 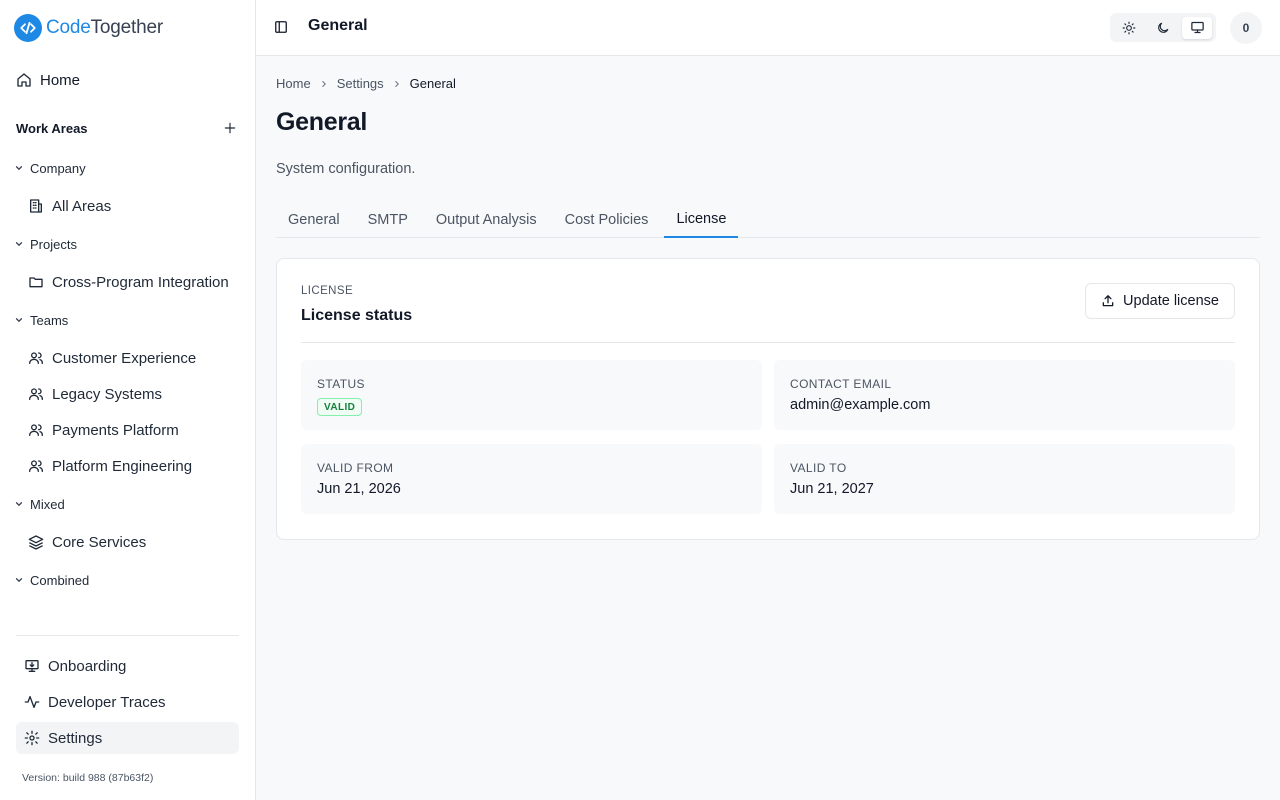 What do you see at coordinates (322, 122) in the screenshot?
I see `page-title: General` at bounding box center [322, 122].